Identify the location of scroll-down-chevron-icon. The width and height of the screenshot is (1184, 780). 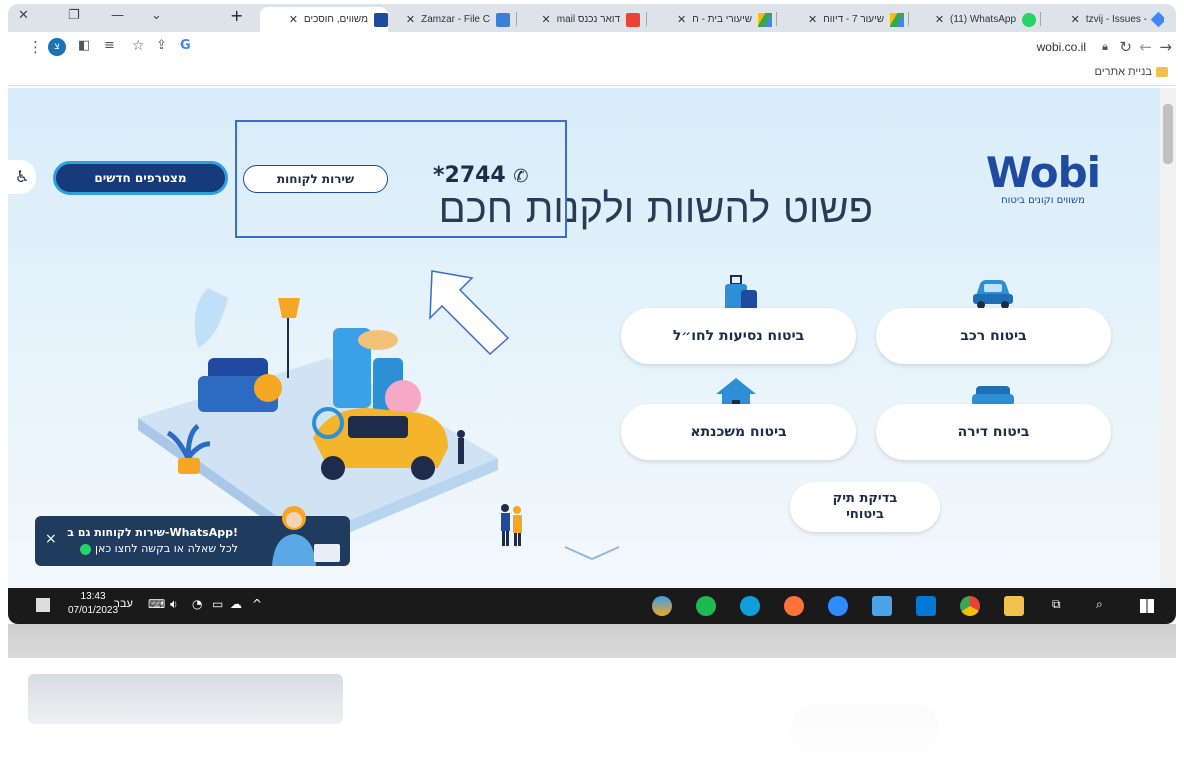
(592, 553).